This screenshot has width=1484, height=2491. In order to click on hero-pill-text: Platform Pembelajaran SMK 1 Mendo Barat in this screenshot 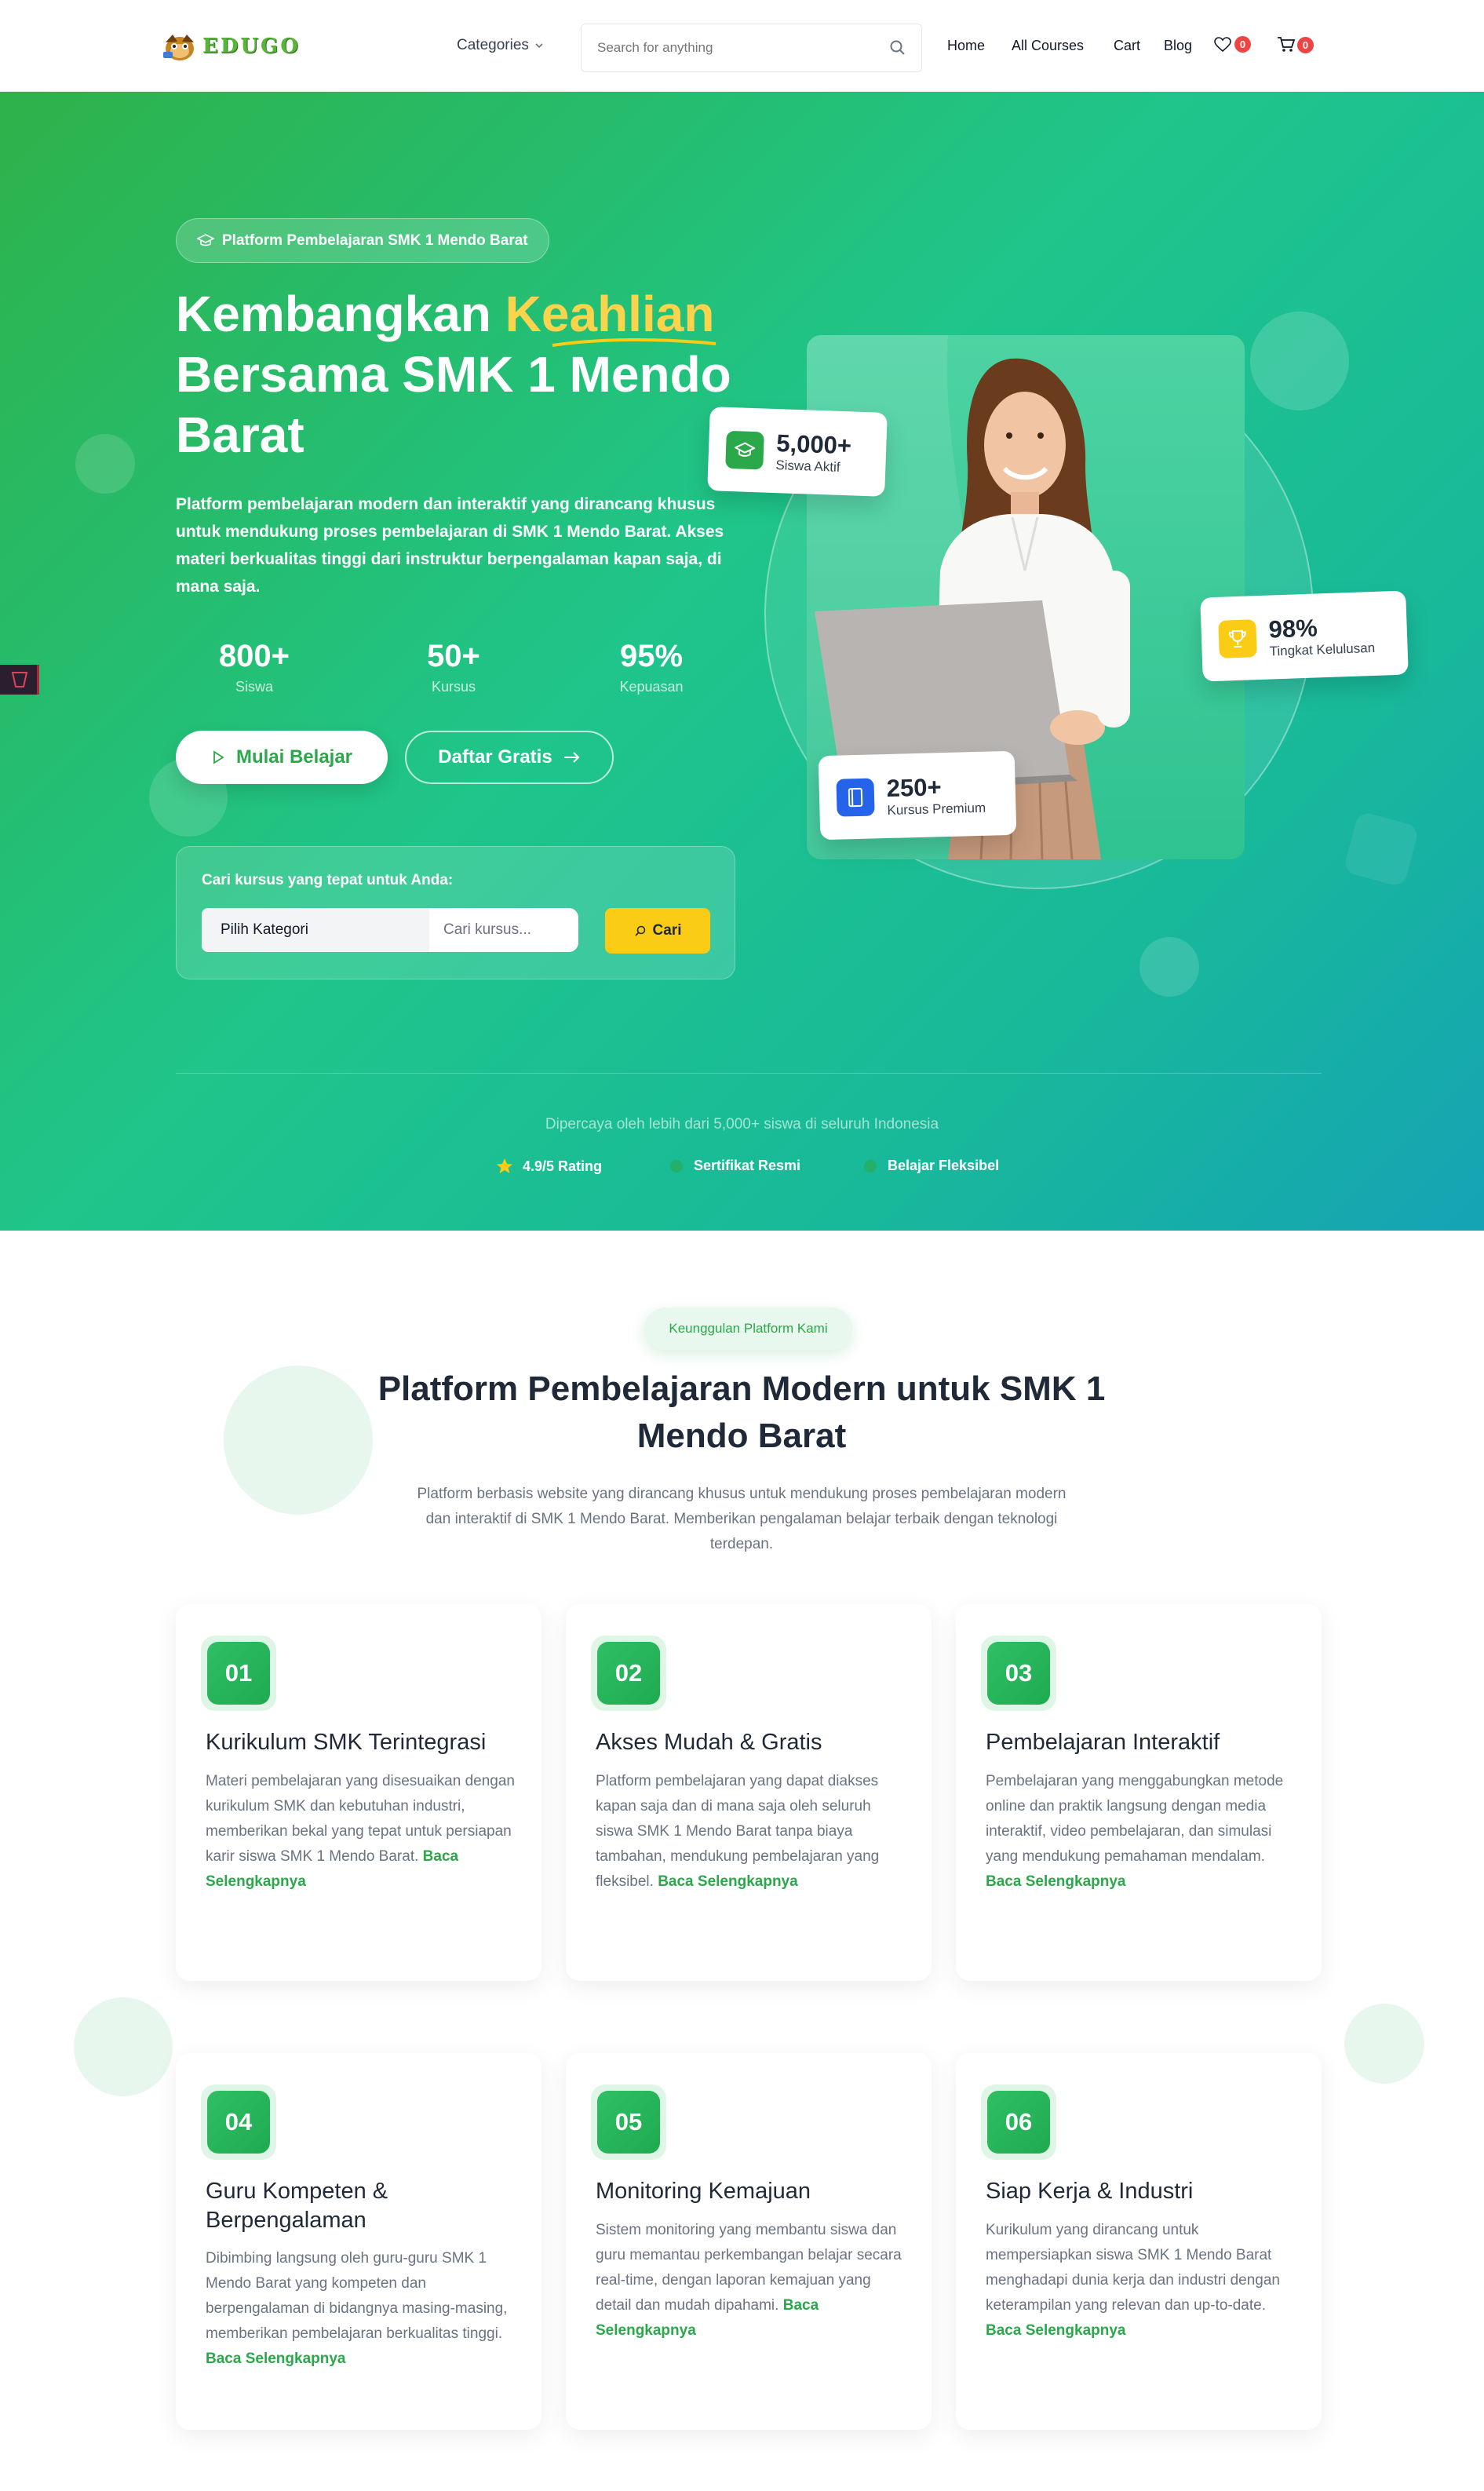, I will do `click(375, 240)`.